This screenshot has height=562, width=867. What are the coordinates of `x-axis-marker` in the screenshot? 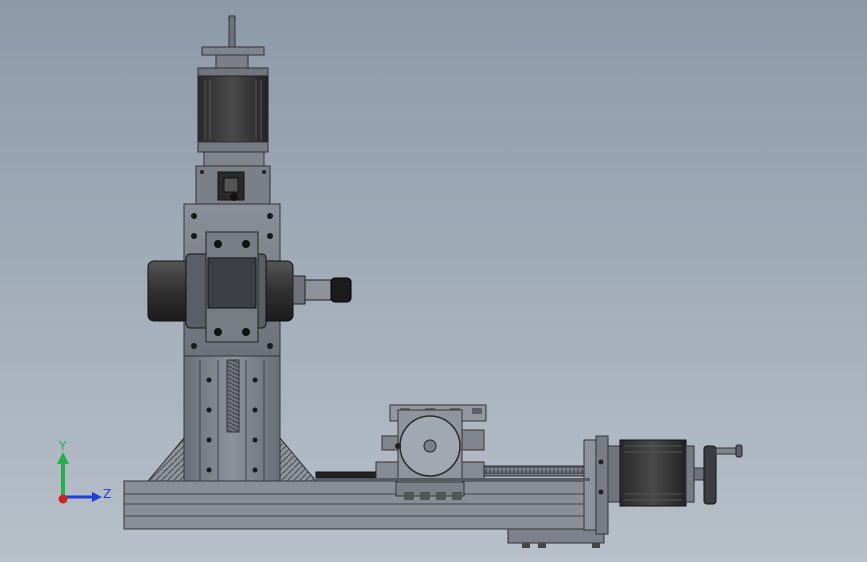 It's located at (63, 499).